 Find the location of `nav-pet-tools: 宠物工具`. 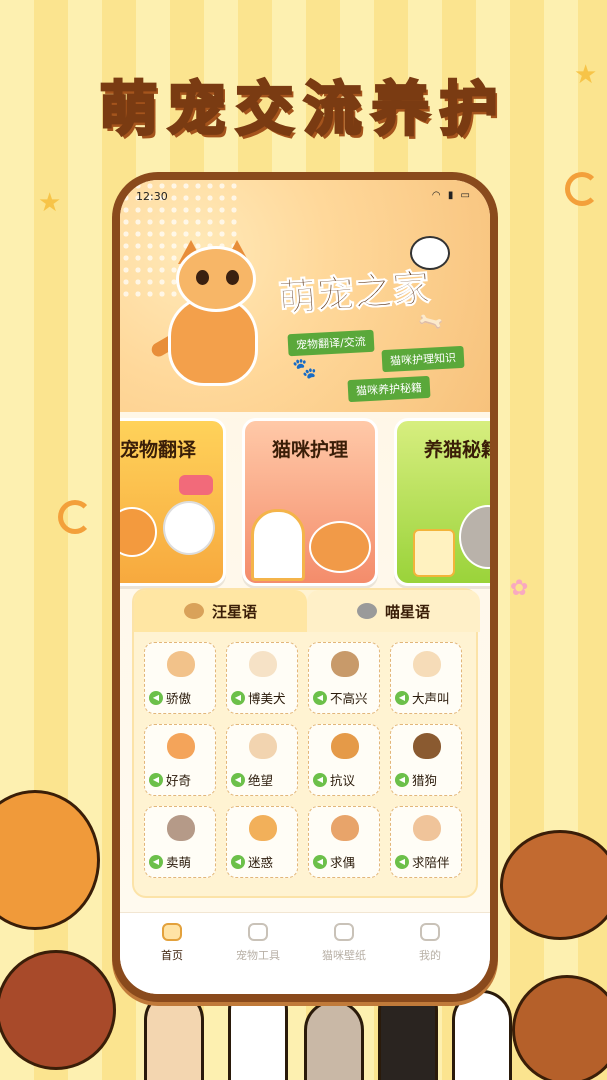

nav-pet-tools: 宠物工具 is located at coordinates (258, 943).